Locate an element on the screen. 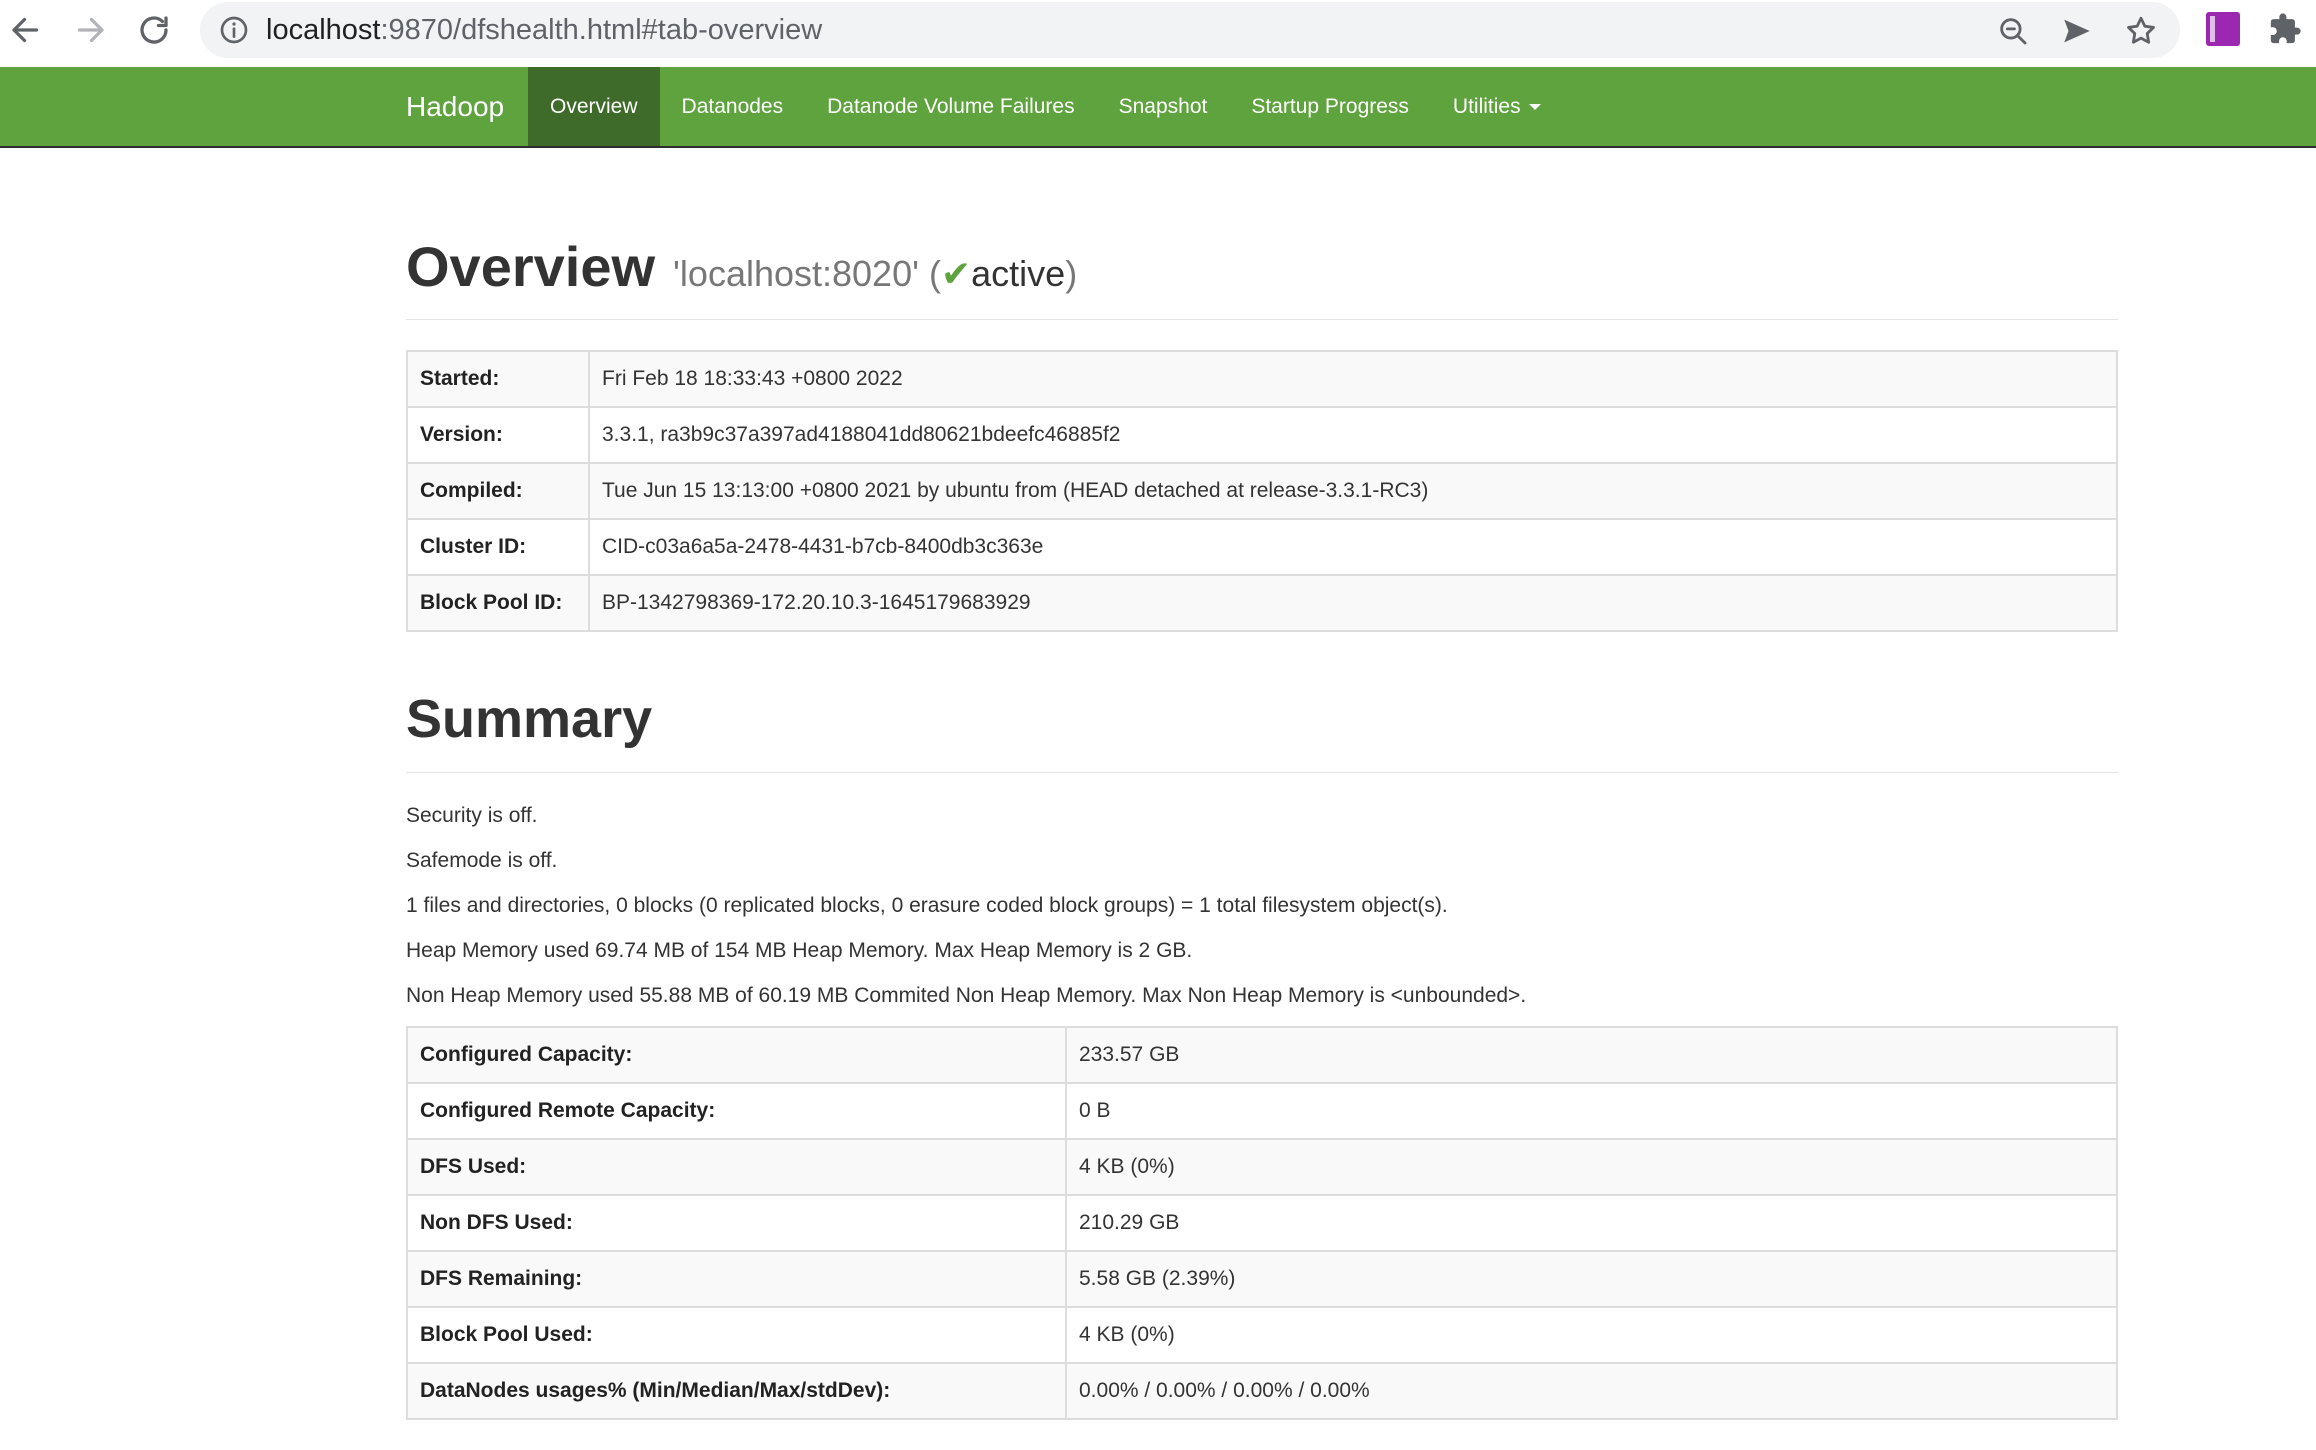 The height and width of the screenshot is (1450, 2316). page-title: Overview is located at coordinates (531, 266).